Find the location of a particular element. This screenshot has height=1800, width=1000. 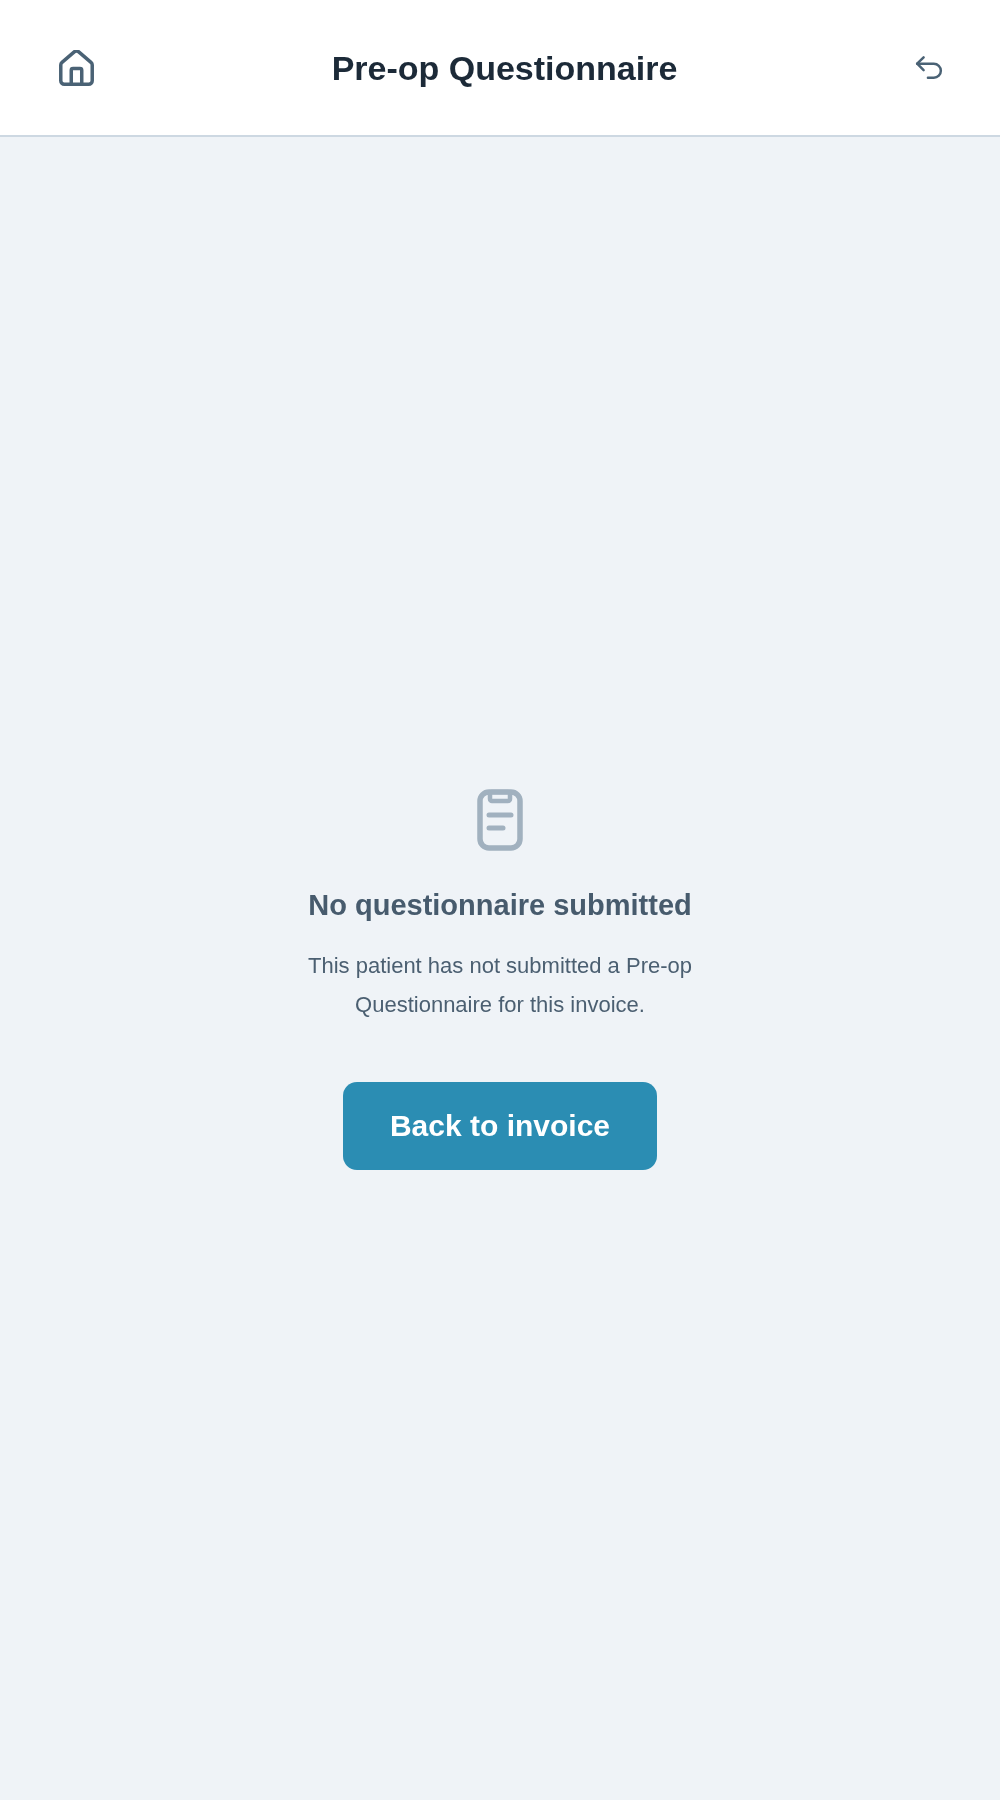

clipboard-icon is located at coordinates (500, 820).